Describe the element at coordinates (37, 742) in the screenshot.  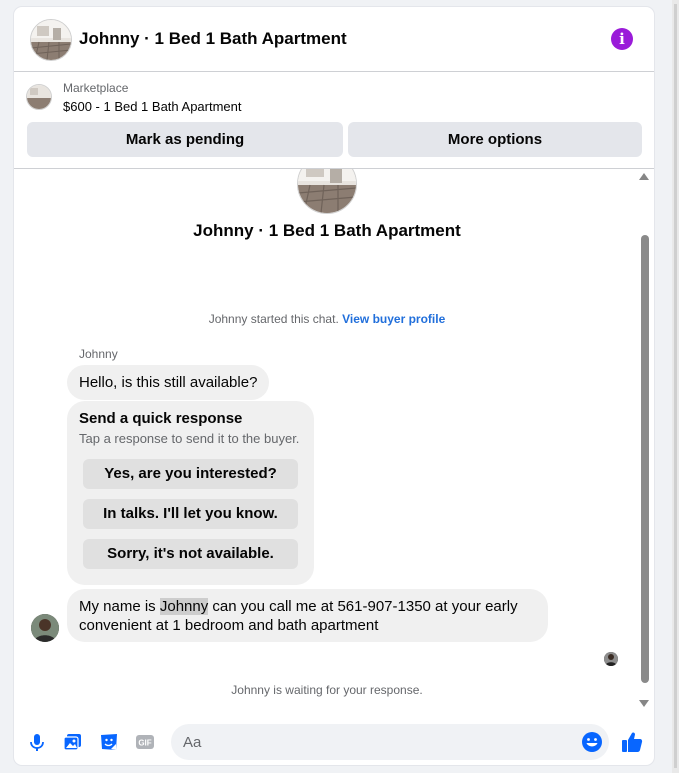
I see `microphone-icon` at that location.